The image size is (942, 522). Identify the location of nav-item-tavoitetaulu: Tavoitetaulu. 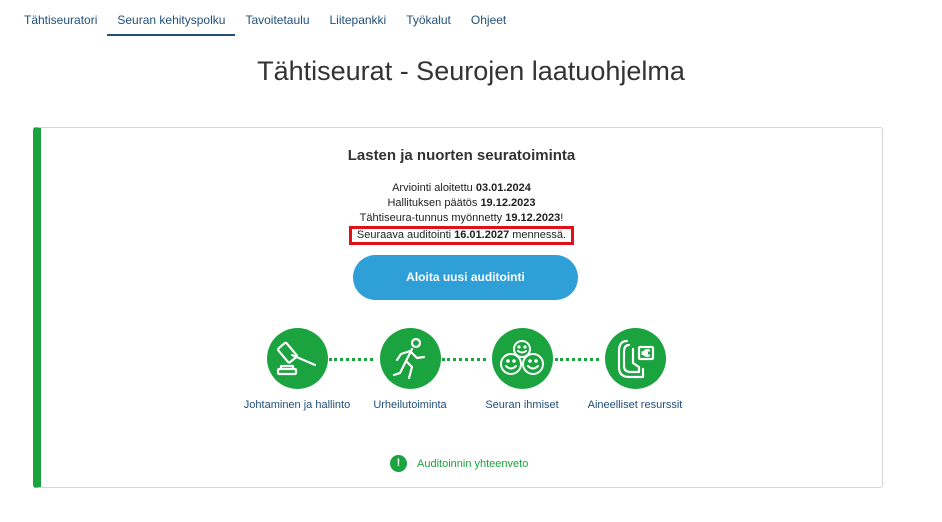
(277, 18).